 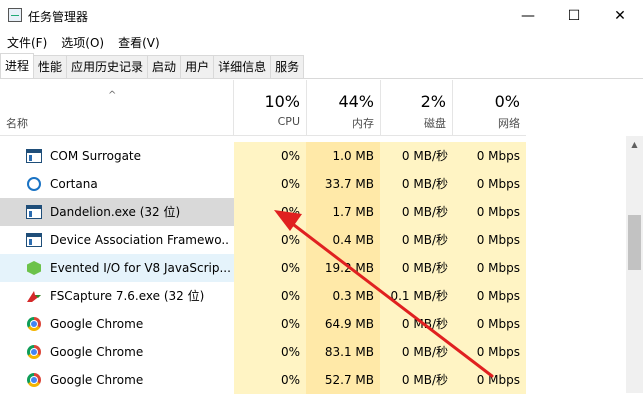 I want to click on column-name-label: 名称, so click(x=17, y=123).